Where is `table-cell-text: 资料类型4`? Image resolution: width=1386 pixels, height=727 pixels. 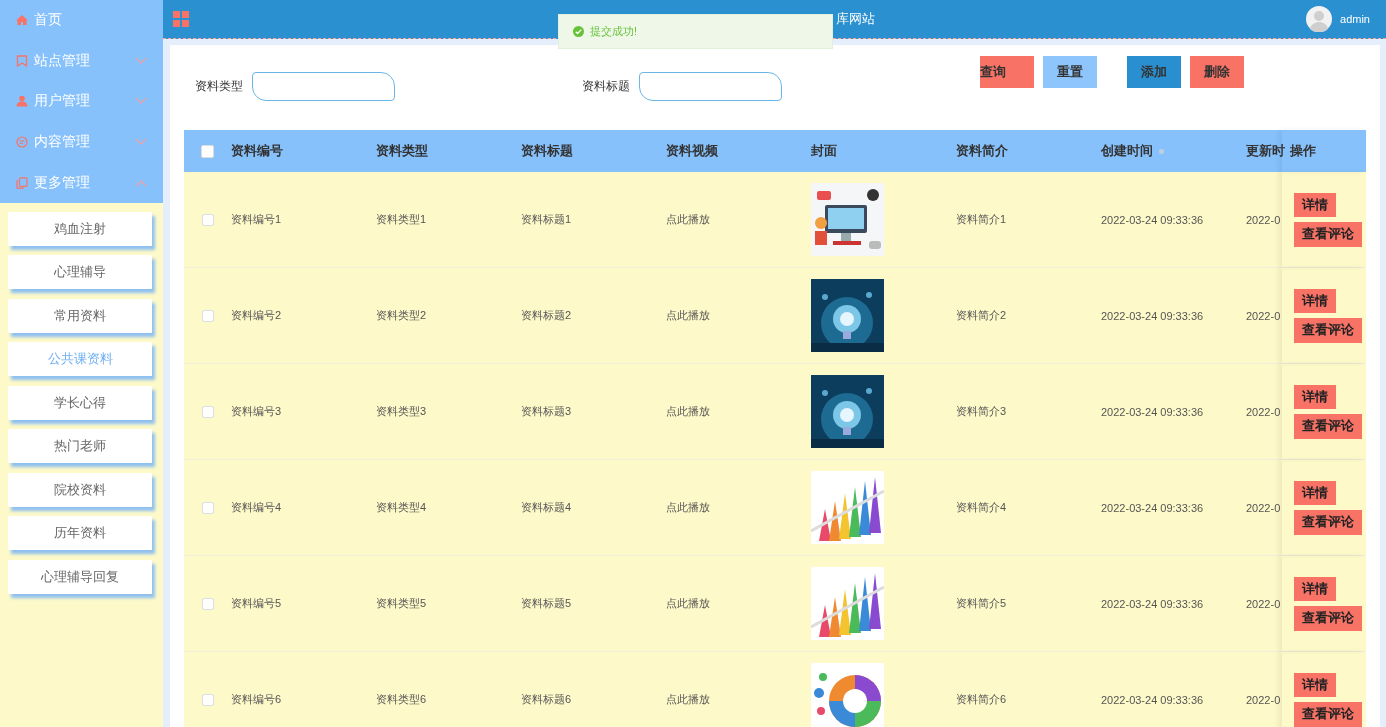
table-cell-text: 资料类型4 is located at coordinates (402, 507).